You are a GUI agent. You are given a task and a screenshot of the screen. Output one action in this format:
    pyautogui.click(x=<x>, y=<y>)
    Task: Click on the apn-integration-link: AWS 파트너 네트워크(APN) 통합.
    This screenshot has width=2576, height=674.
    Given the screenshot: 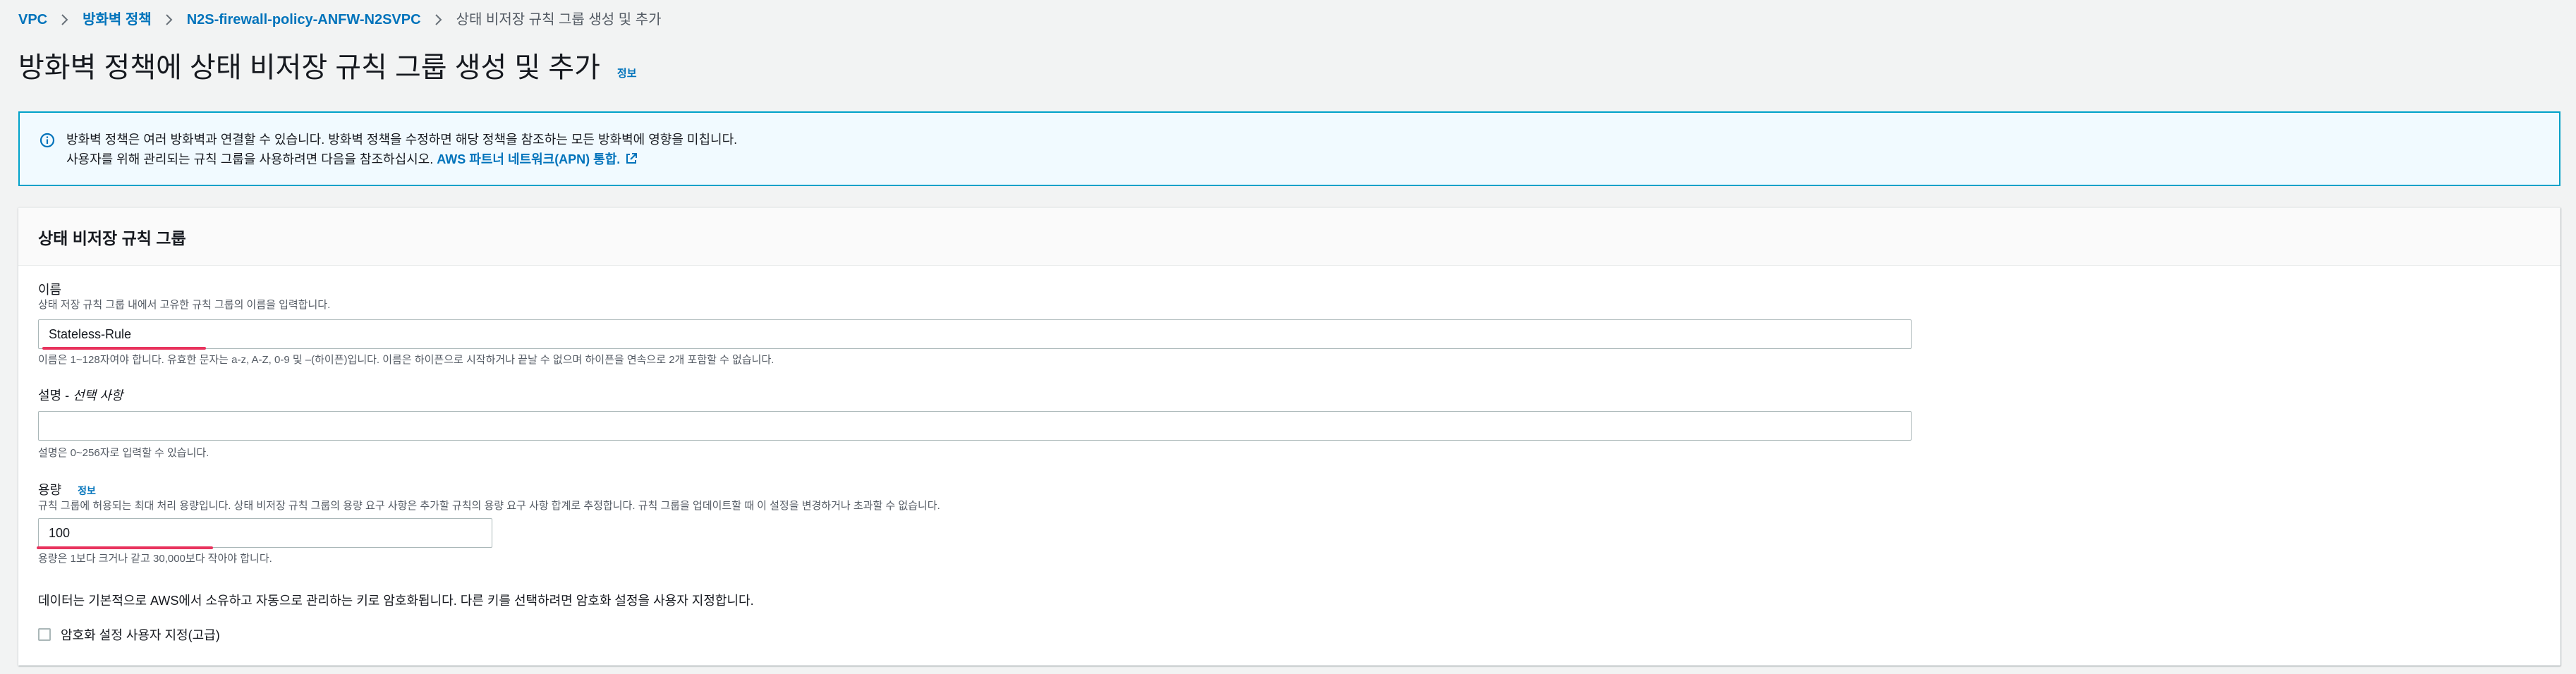 What is the action you would take?
    pyautogui.click(x=537, y=159)
    